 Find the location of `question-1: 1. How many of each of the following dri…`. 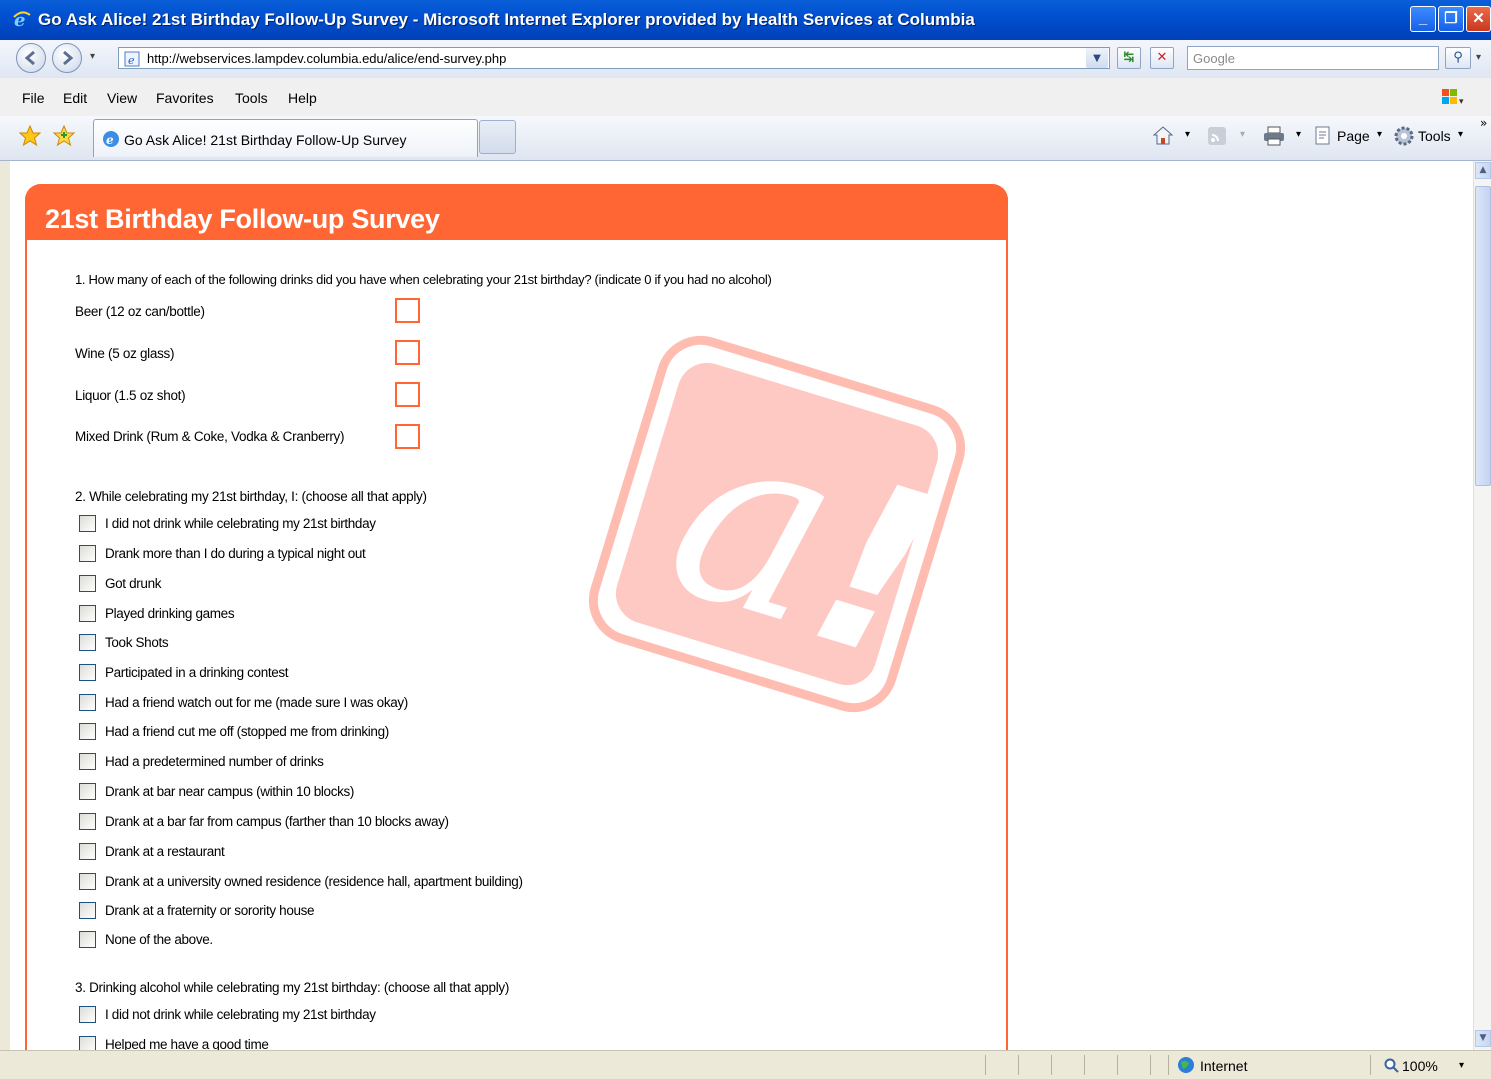

question-1: 1. How many of each of the following dri… is located at coordinates (423, 279).